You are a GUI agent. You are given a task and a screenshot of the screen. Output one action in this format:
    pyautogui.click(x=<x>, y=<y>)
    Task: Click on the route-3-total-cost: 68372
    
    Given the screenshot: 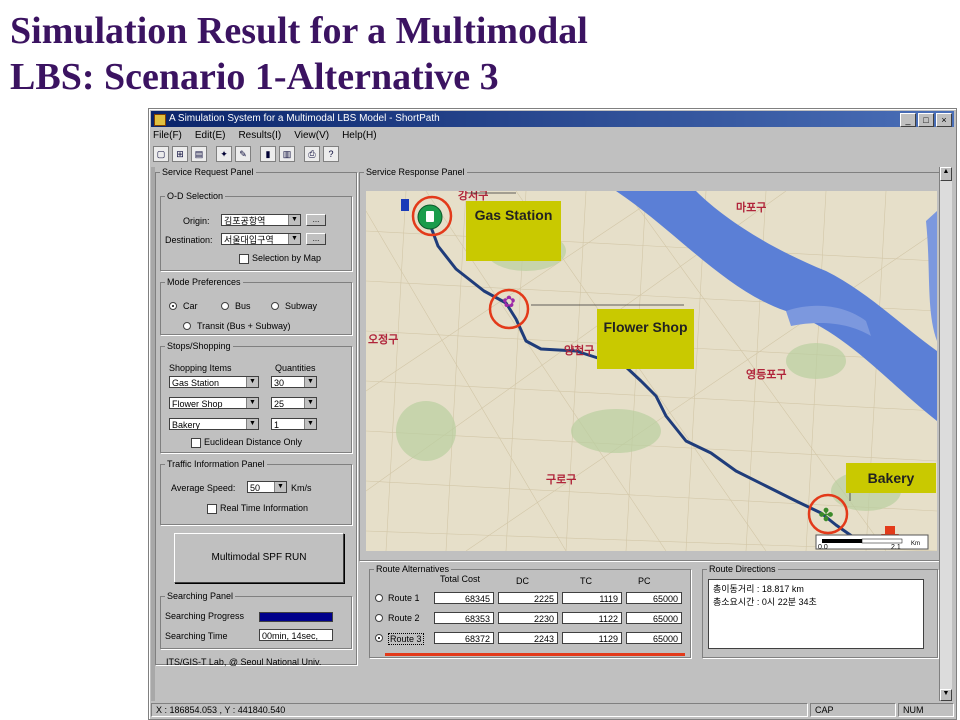 What is the action you would take?
    pyautogui.click(x=464, y=638)
    